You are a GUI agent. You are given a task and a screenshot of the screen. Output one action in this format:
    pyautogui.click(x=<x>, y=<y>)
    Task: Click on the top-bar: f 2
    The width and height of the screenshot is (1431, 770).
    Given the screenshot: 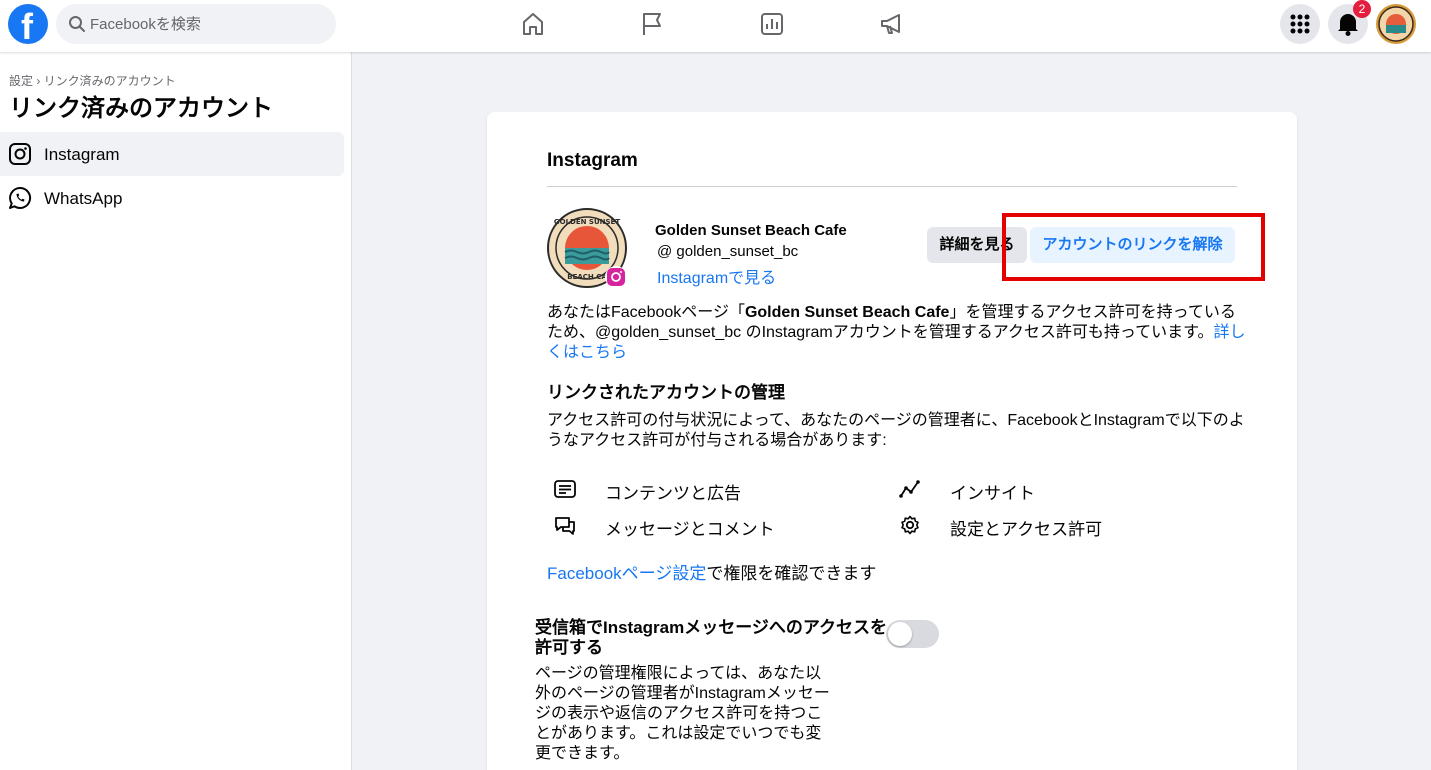 What is the action you would take?
    pyautogui.click(x=715, y=26)
    